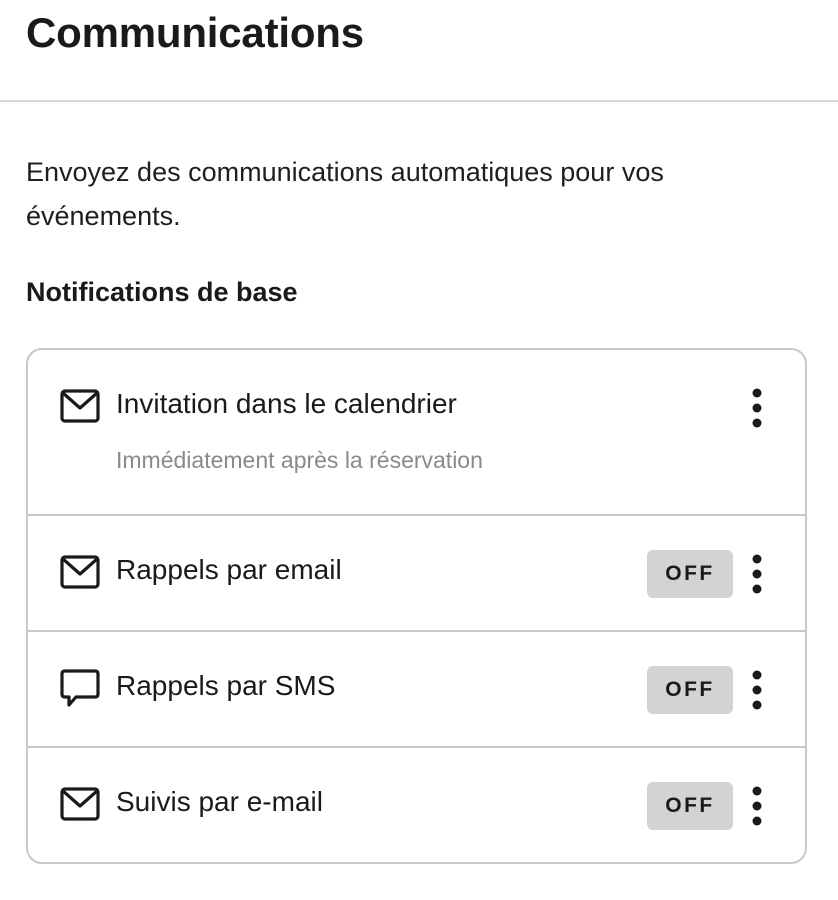 The image size is (838, 900). Describe the element at coordinates (195, 32) in the screenshot. I see `page-title: Communications` at that location.